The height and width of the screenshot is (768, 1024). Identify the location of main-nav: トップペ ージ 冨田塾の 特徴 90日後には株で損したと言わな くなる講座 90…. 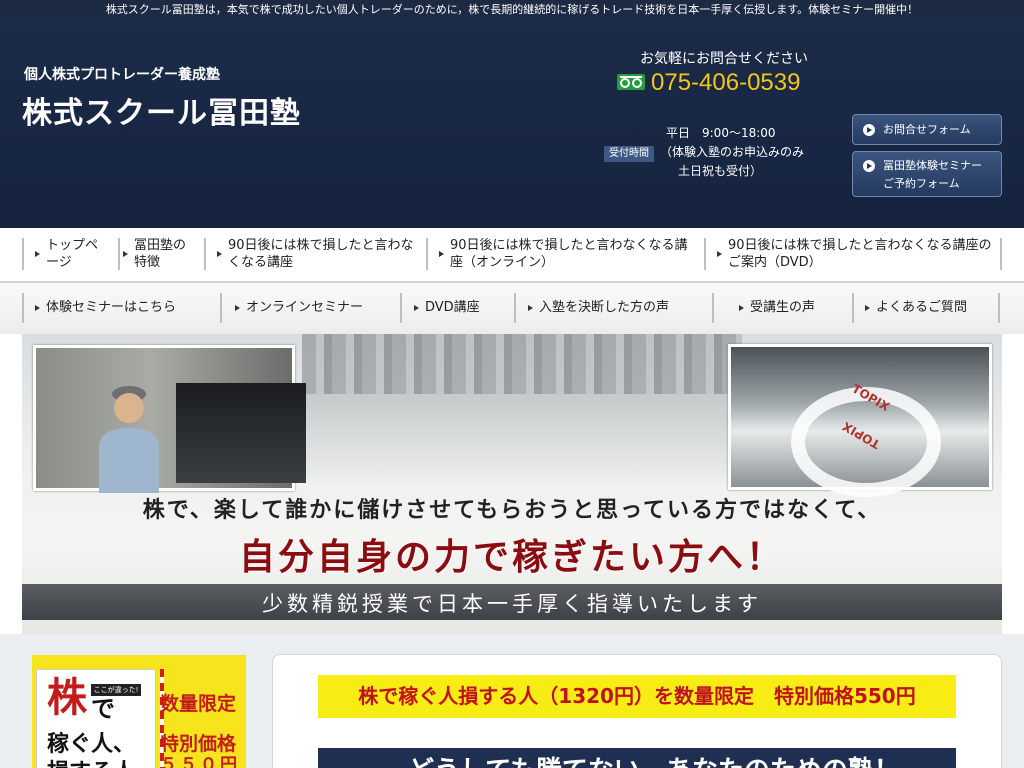
(512, 255).